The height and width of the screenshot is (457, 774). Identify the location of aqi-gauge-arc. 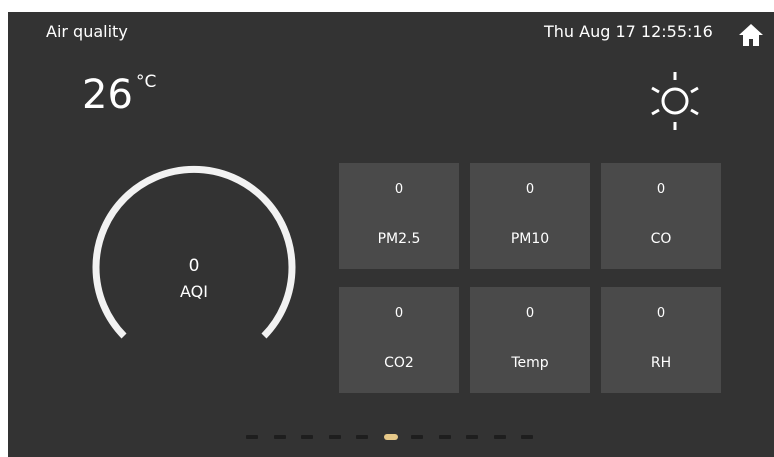
(194, 252).